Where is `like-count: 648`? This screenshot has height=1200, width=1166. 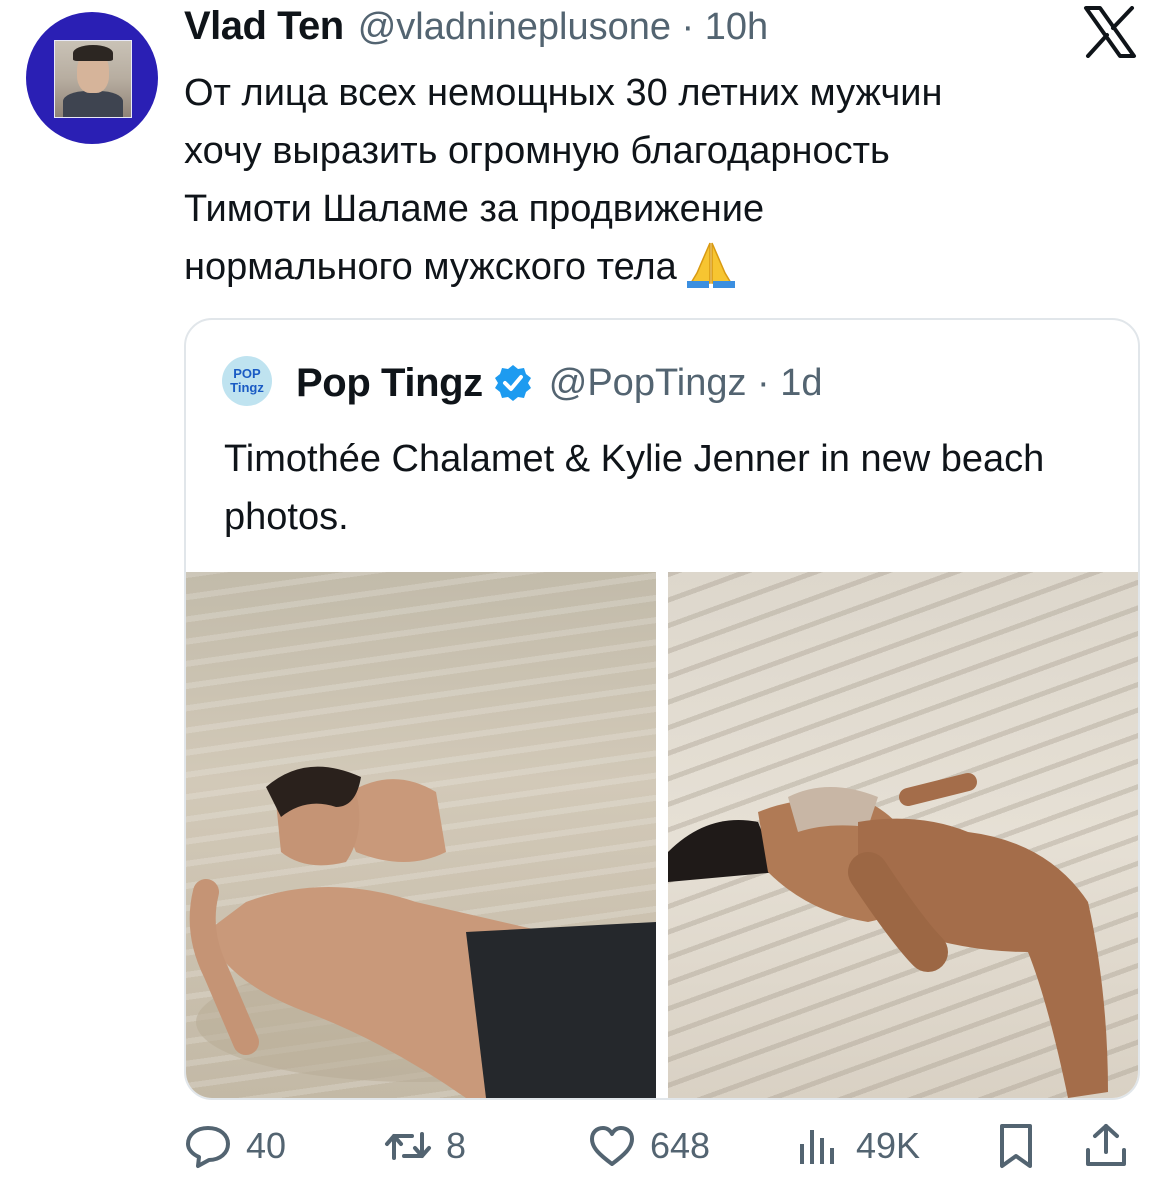 like-count: 648 is located at coordinates (680, 1145).